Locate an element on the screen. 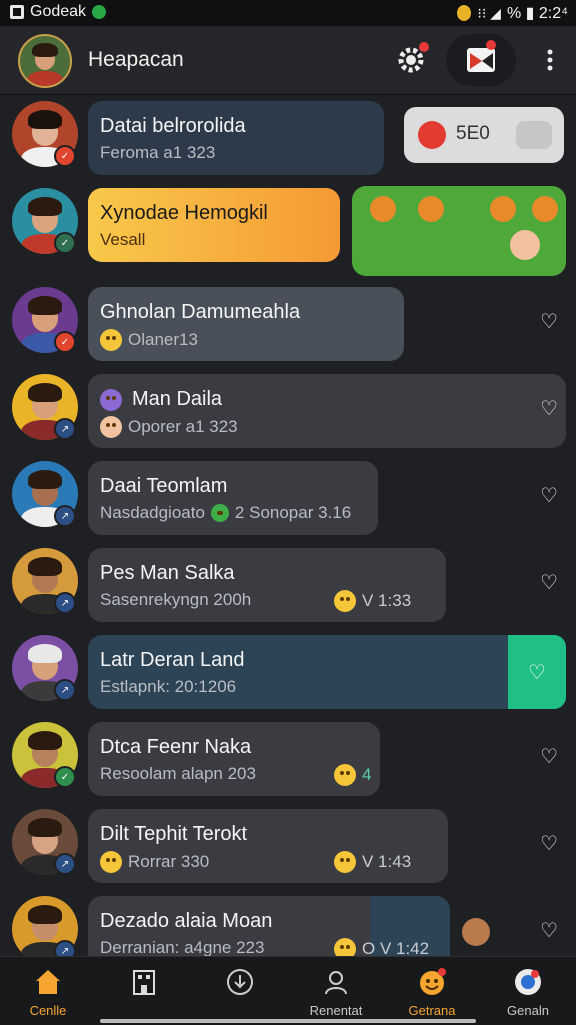 This screenshot has height=1025, width=576. people-icon is located at coordinates (336, 983).